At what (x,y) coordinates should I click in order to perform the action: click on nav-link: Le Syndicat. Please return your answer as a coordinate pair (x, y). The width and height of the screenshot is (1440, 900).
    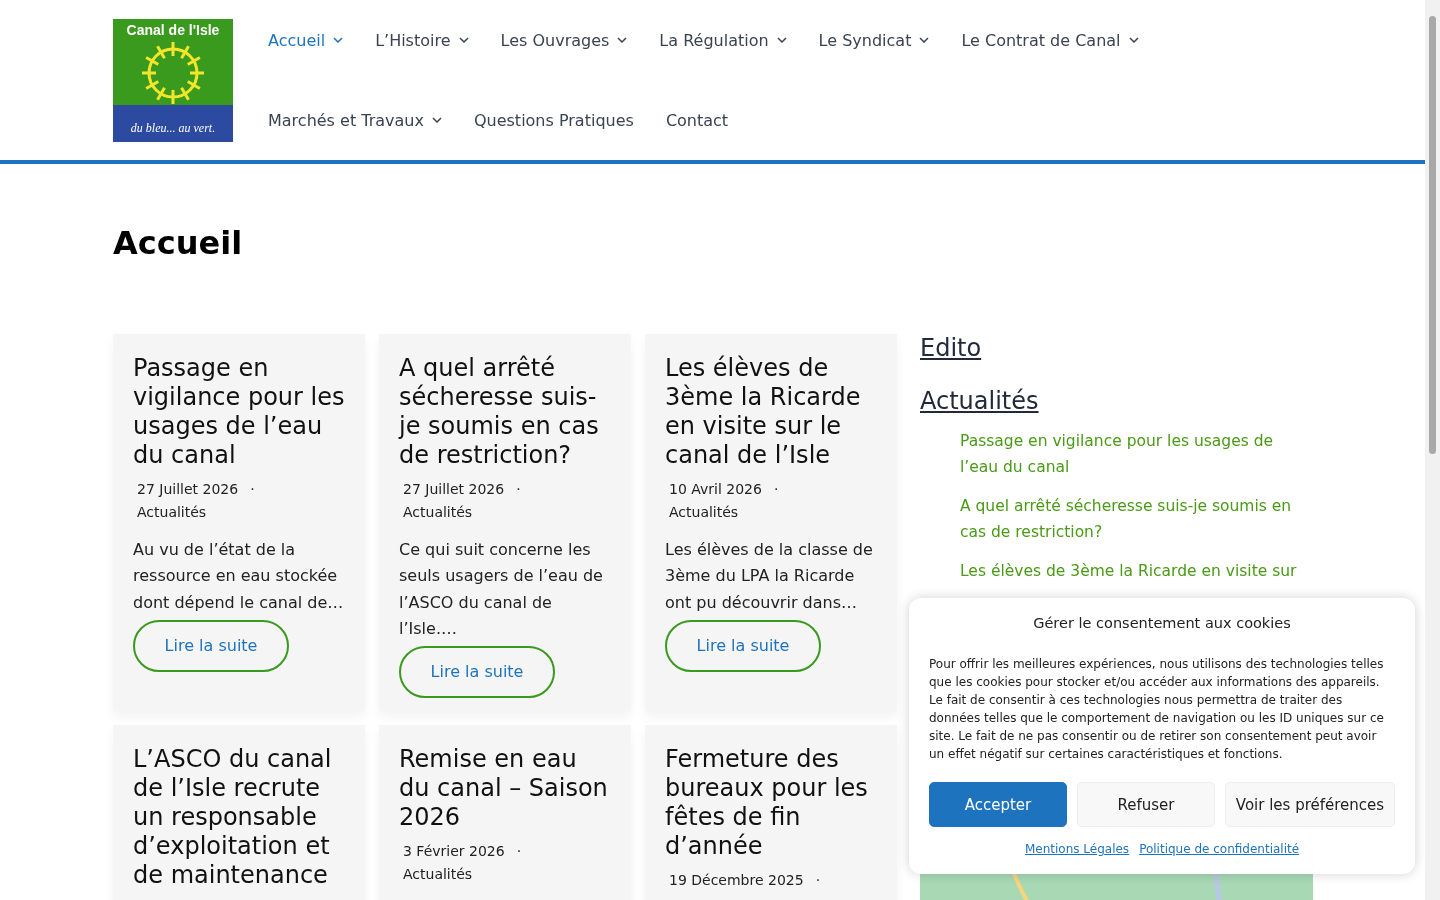
    Looking at the image, I should click on (874, 40).